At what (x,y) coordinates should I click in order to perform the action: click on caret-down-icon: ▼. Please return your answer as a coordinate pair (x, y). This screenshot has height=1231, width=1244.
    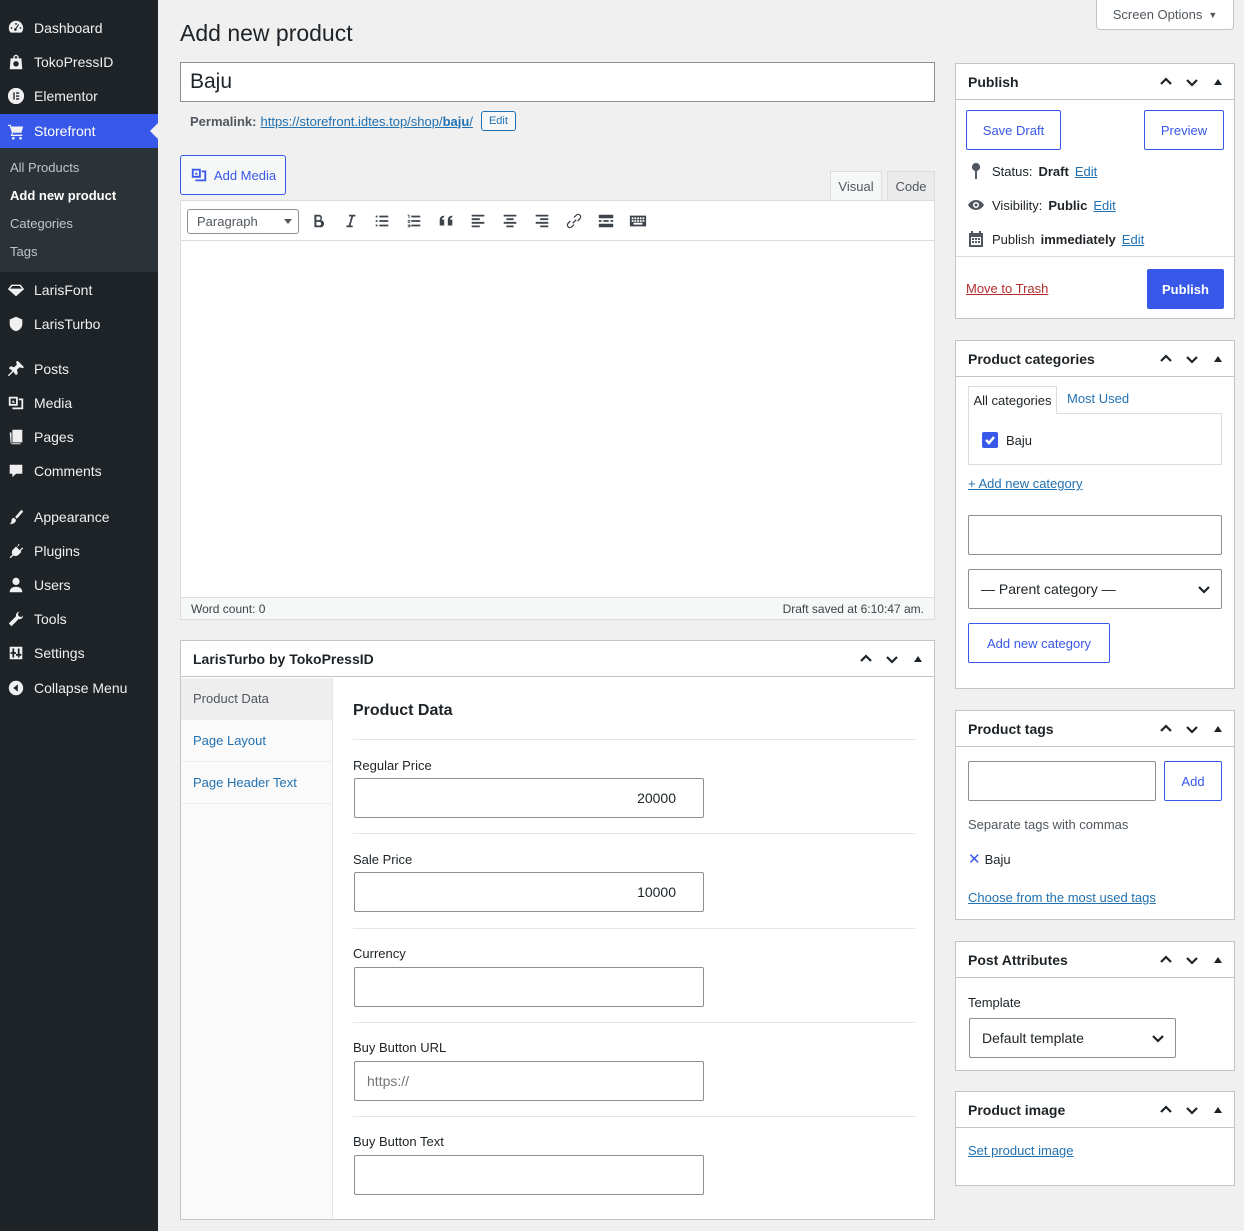
    Looking at the image, I should click on (1213, 14).